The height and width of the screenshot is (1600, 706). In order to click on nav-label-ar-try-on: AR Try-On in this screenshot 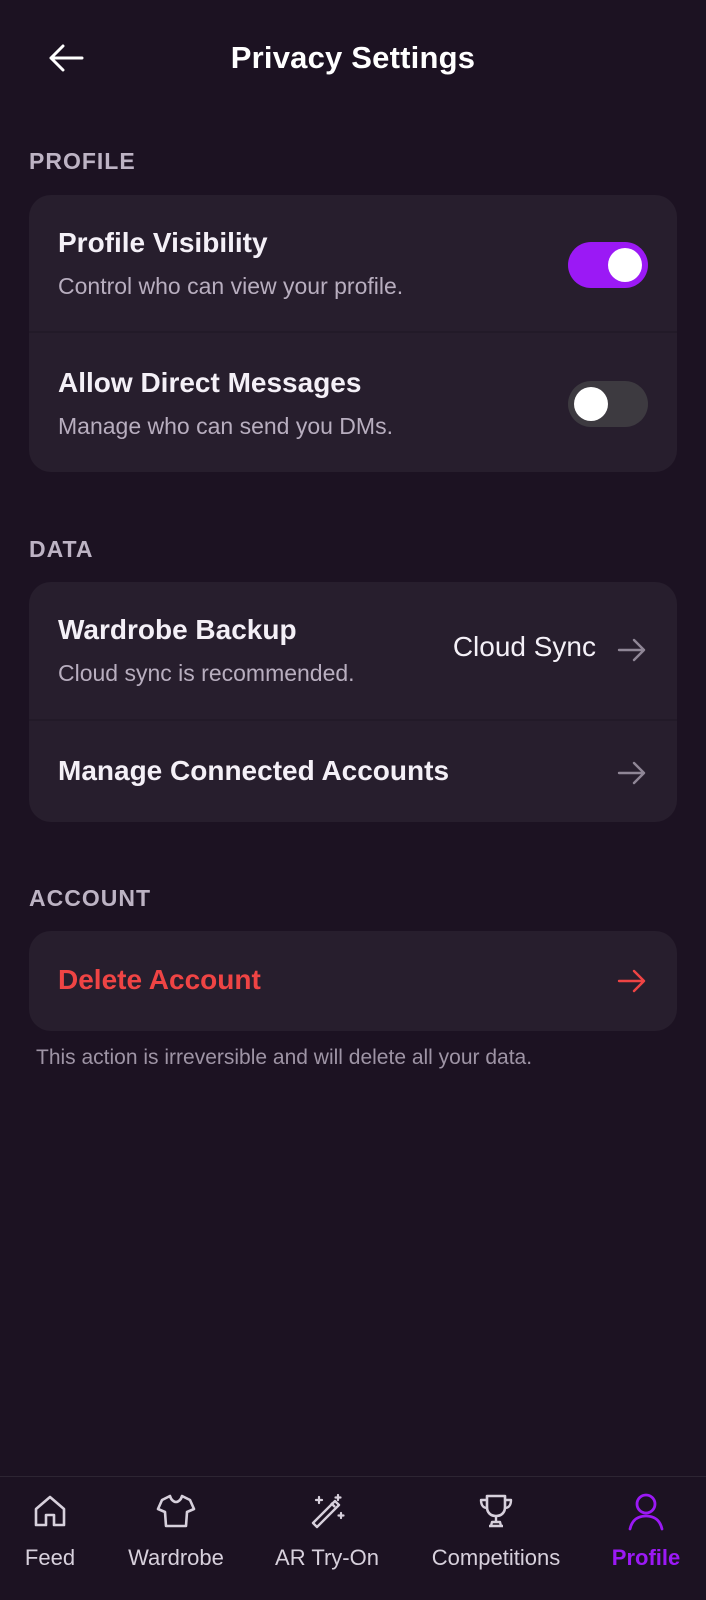, I will do `click(327, 1557)`.